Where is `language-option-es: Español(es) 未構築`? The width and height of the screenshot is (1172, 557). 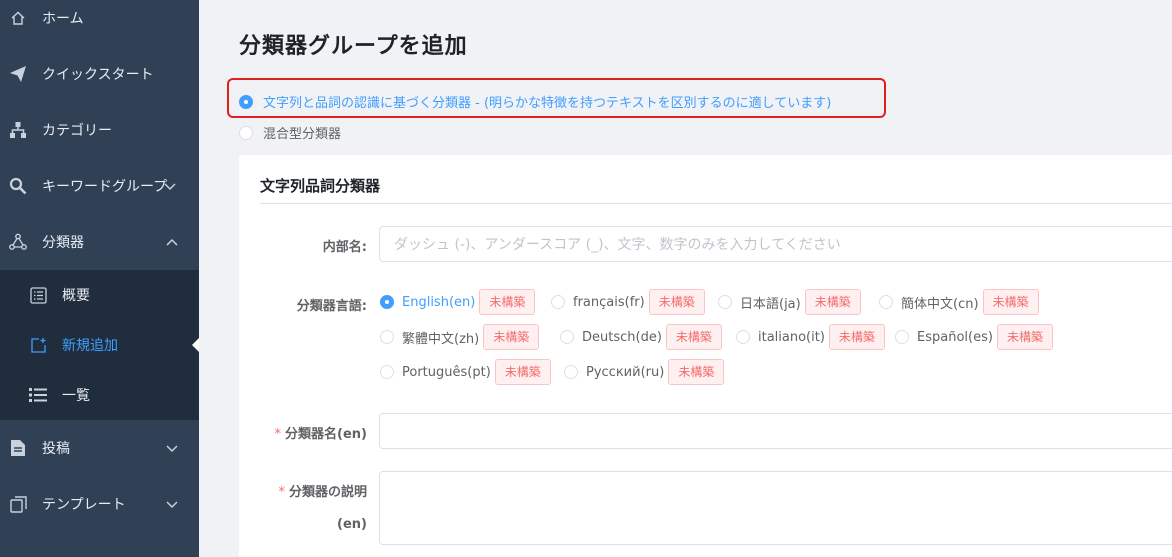 language-option-es: Español(es) 未構築 is located at coordinates (974, 337).